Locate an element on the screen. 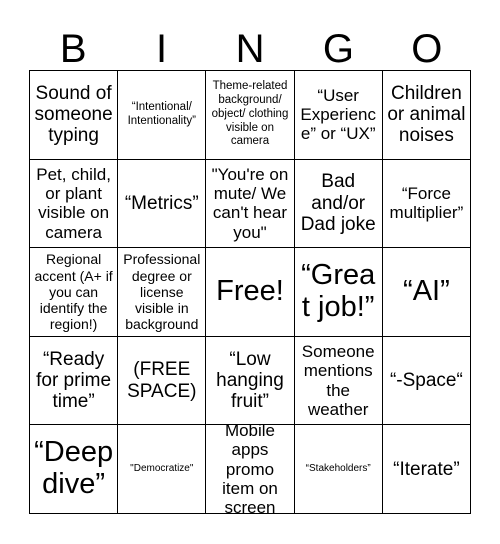 The height and width of the screenshot is (544, 500). bingo-cell: Bad and/or Dad joke is located at coordinates (338, 204).